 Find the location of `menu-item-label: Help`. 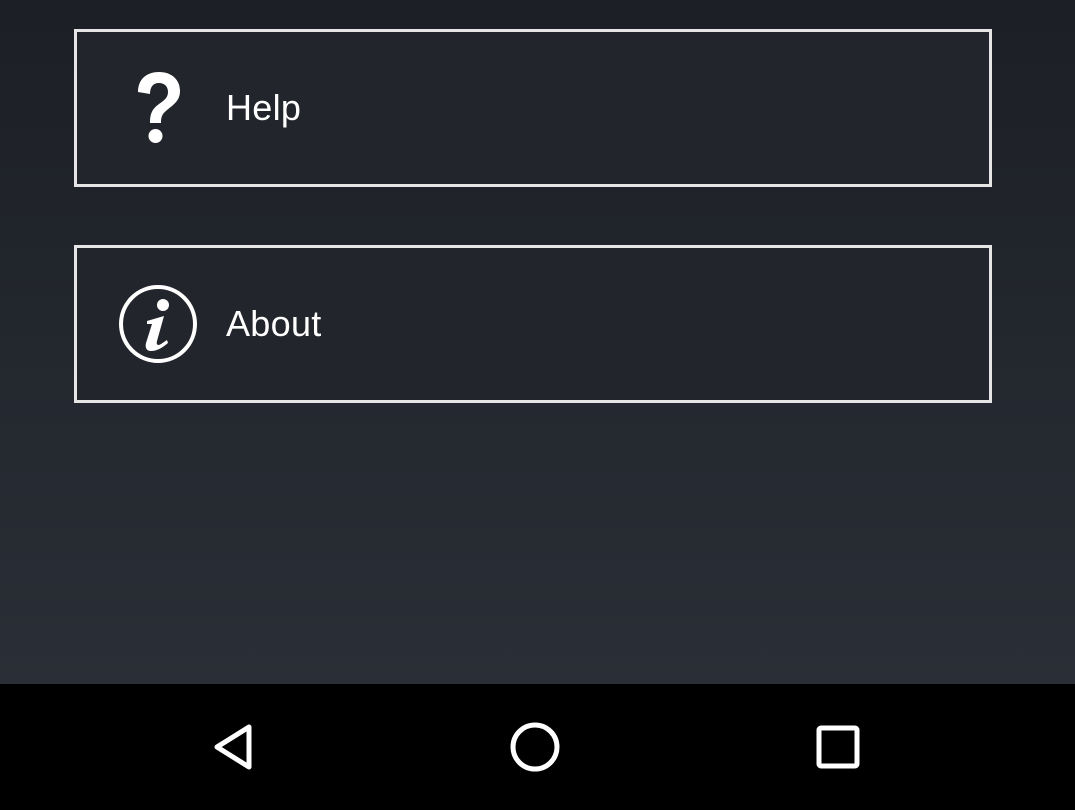

menu-item-label: Help is located at coordinates (264, 107).